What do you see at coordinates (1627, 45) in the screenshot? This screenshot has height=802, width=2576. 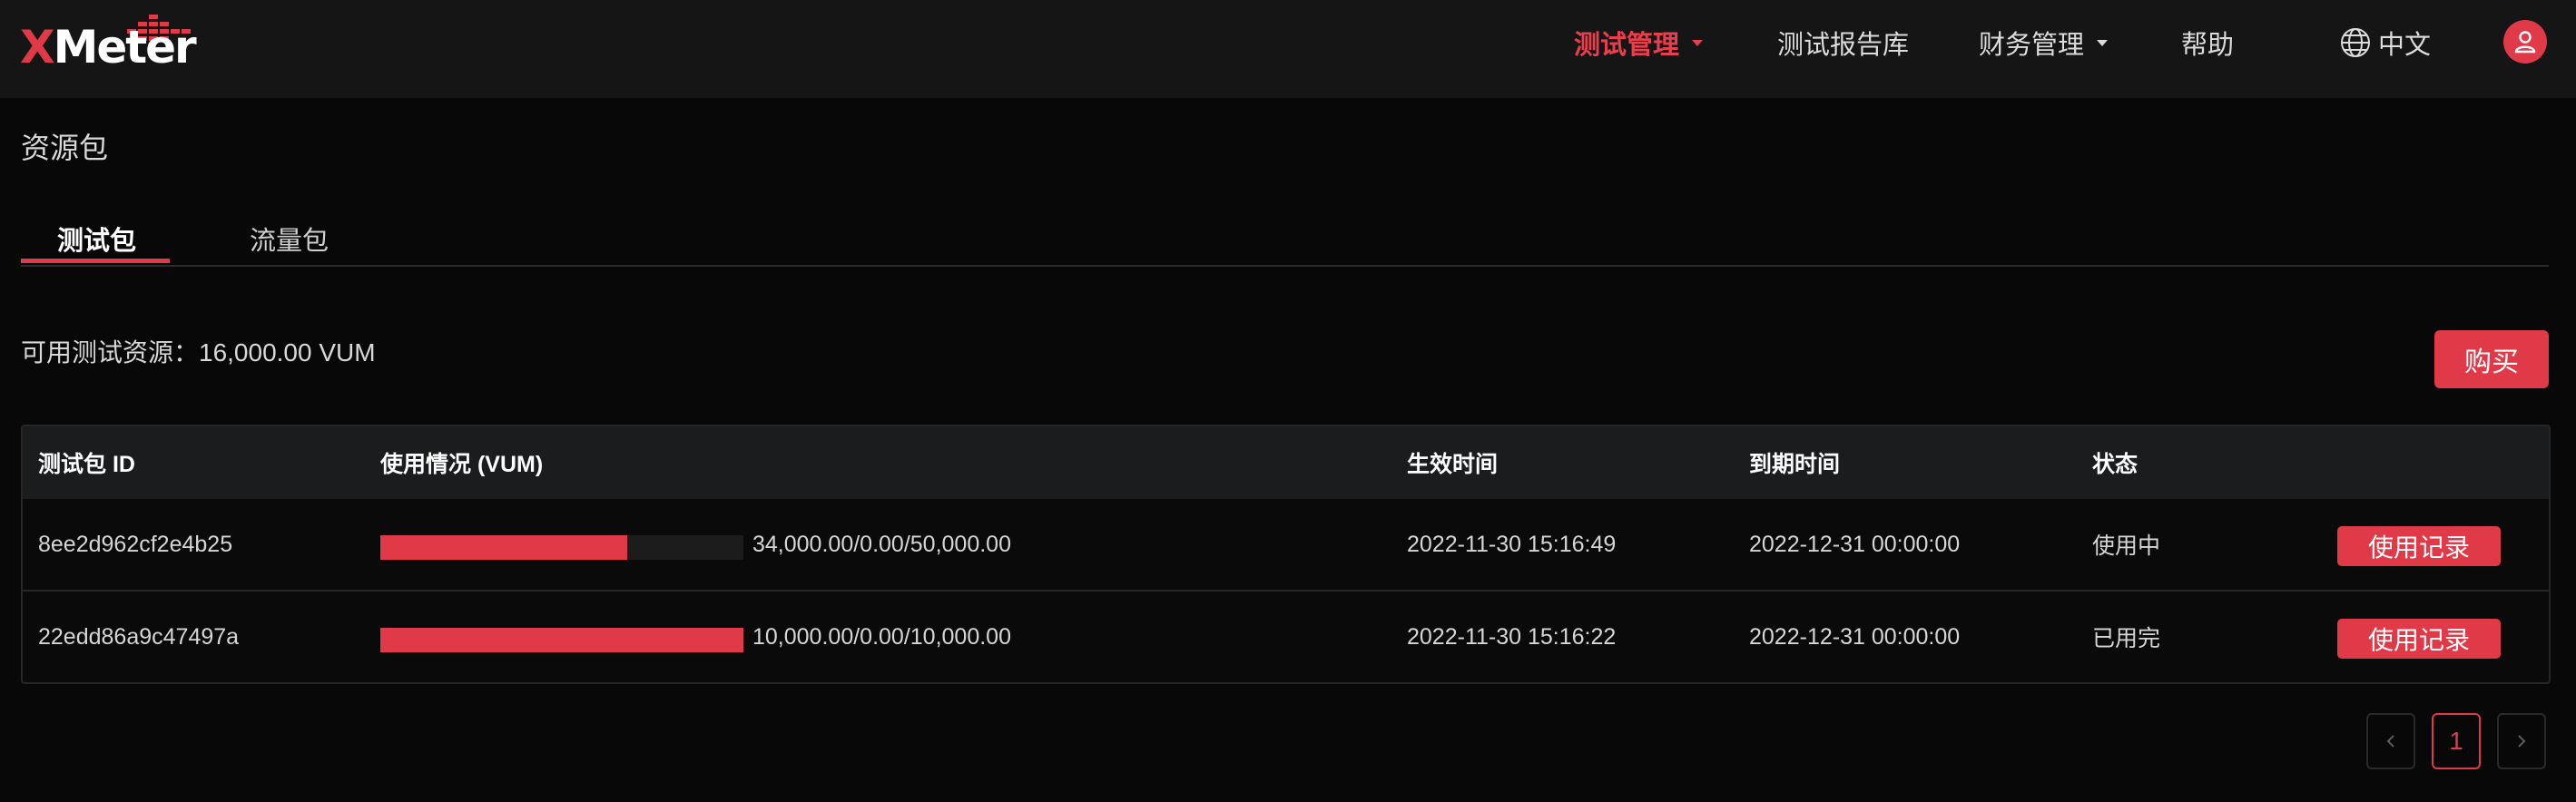 I see `nav-test-management-label: 测试管理` at bounding box center [1627, 45].